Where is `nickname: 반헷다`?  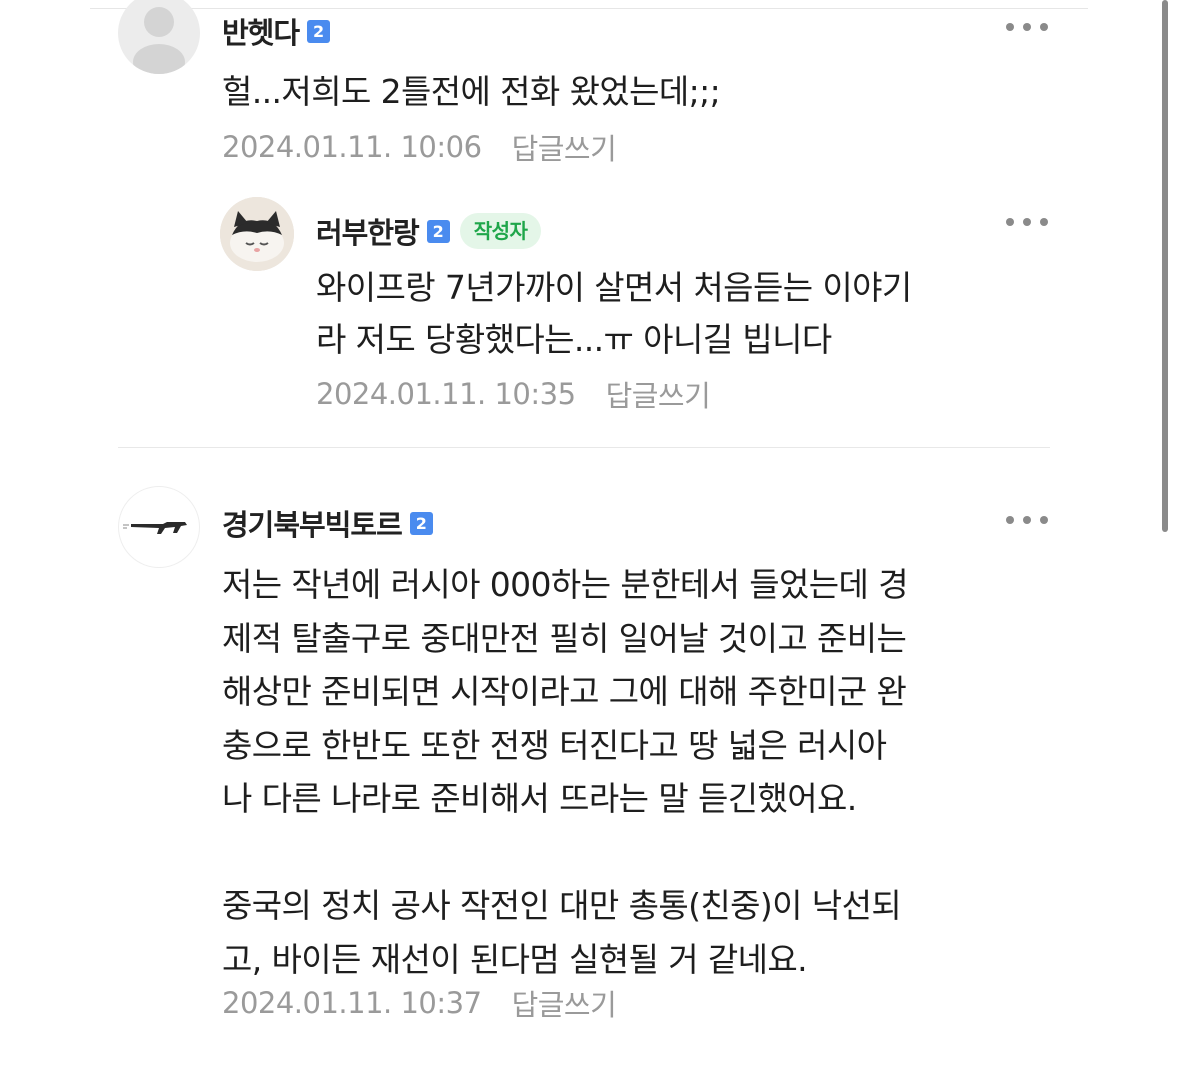
nickname: 반헷다 is located at coordinates (261, 31).